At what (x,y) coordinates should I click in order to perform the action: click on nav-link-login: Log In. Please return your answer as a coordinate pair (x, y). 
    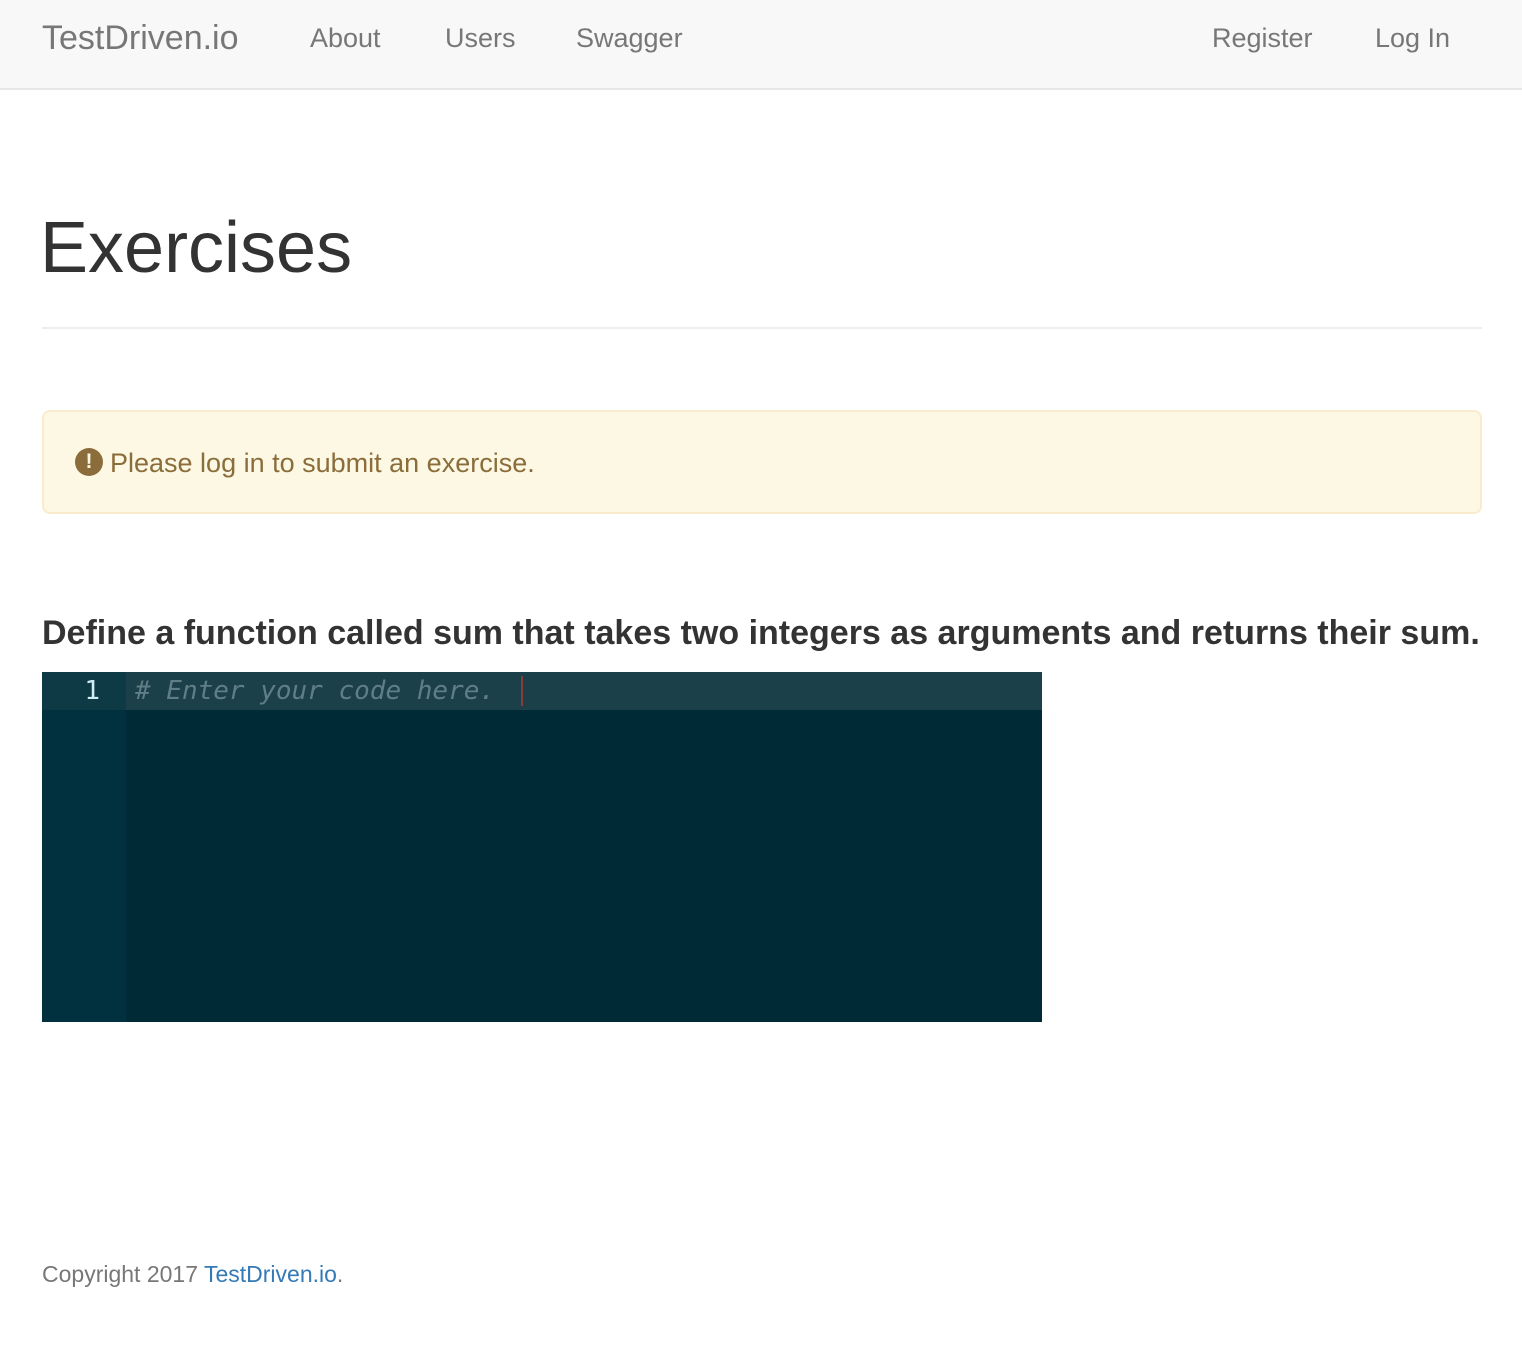
    Looking at the image, I should click on (1412, 38).